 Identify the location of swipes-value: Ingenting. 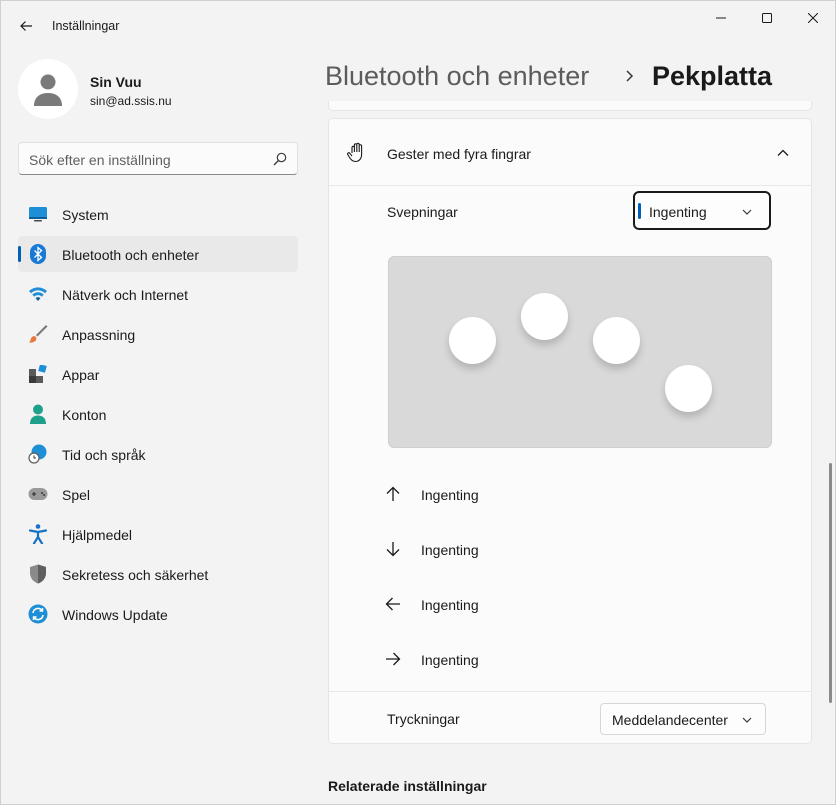
(678, 212).